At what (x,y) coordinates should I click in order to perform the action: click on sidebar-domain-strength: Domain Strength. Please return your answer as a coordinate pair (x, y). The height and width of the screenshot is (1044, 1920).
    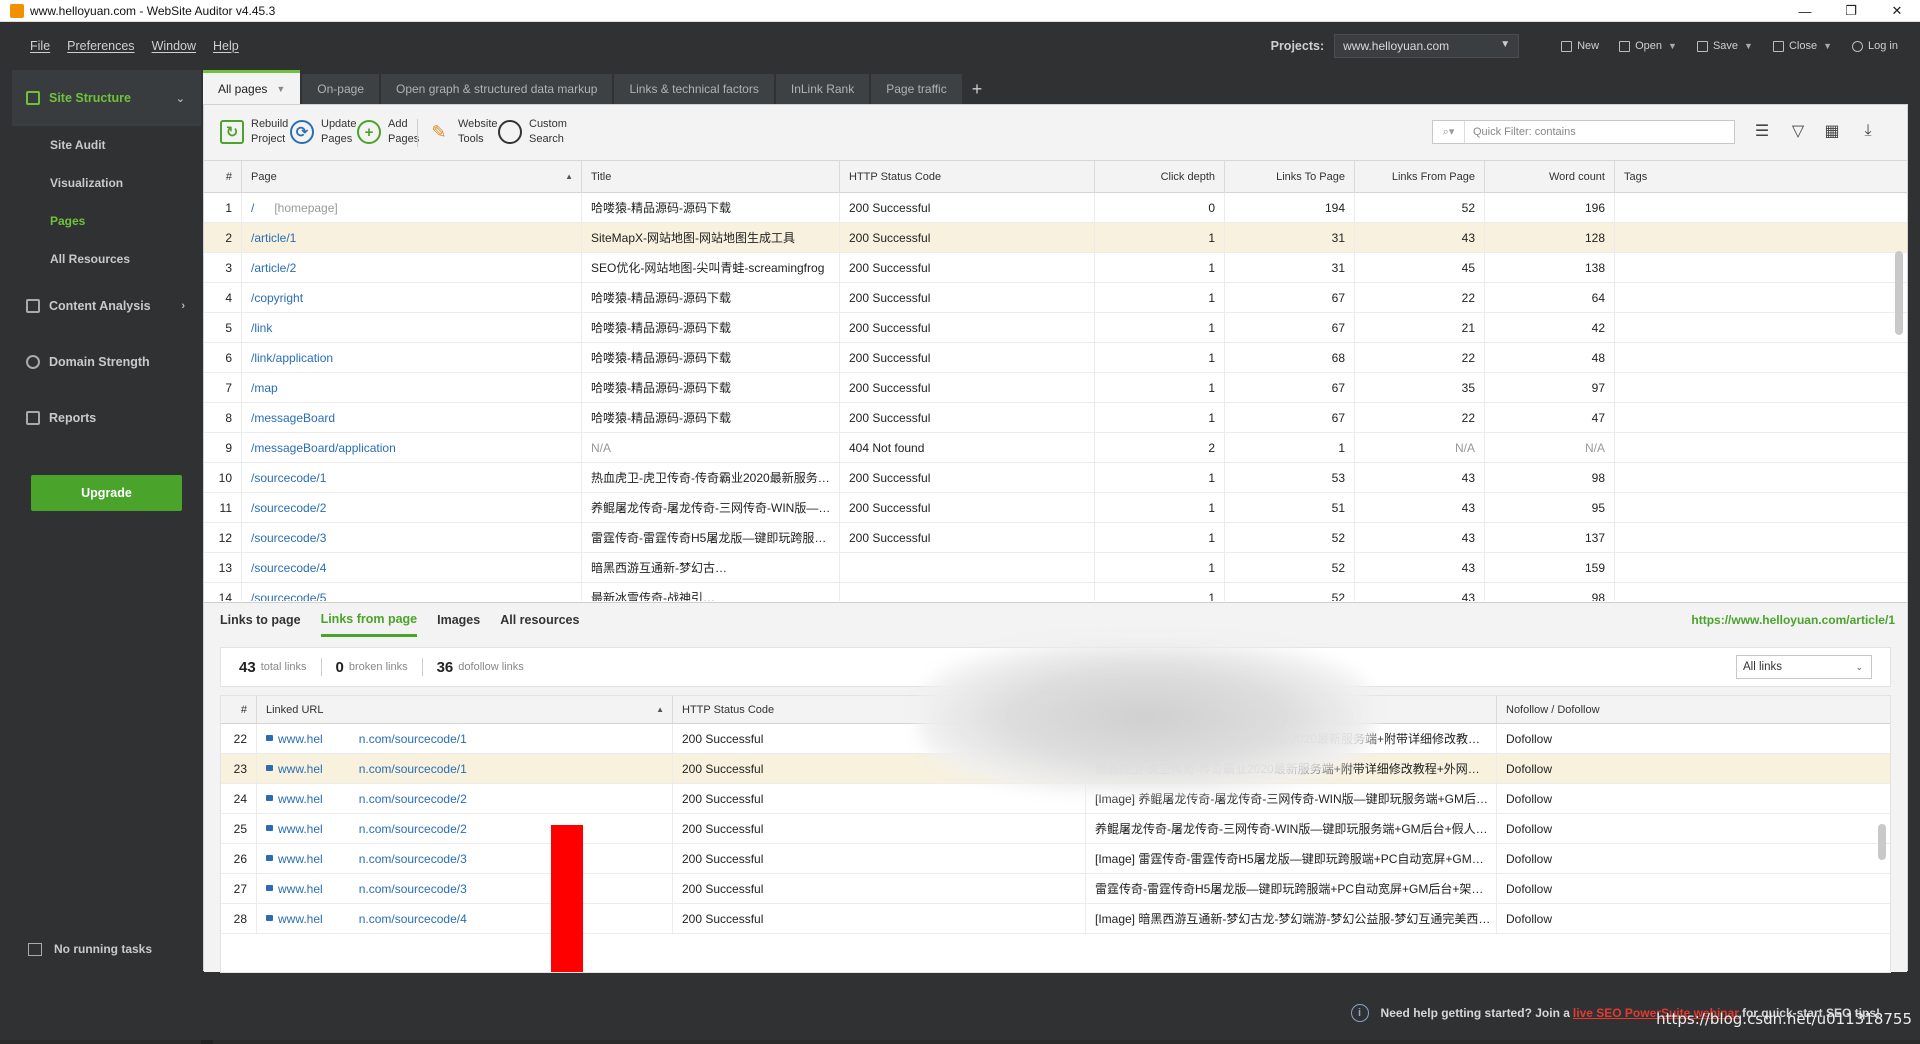
    Looking at the image, I should click on (106, 362).